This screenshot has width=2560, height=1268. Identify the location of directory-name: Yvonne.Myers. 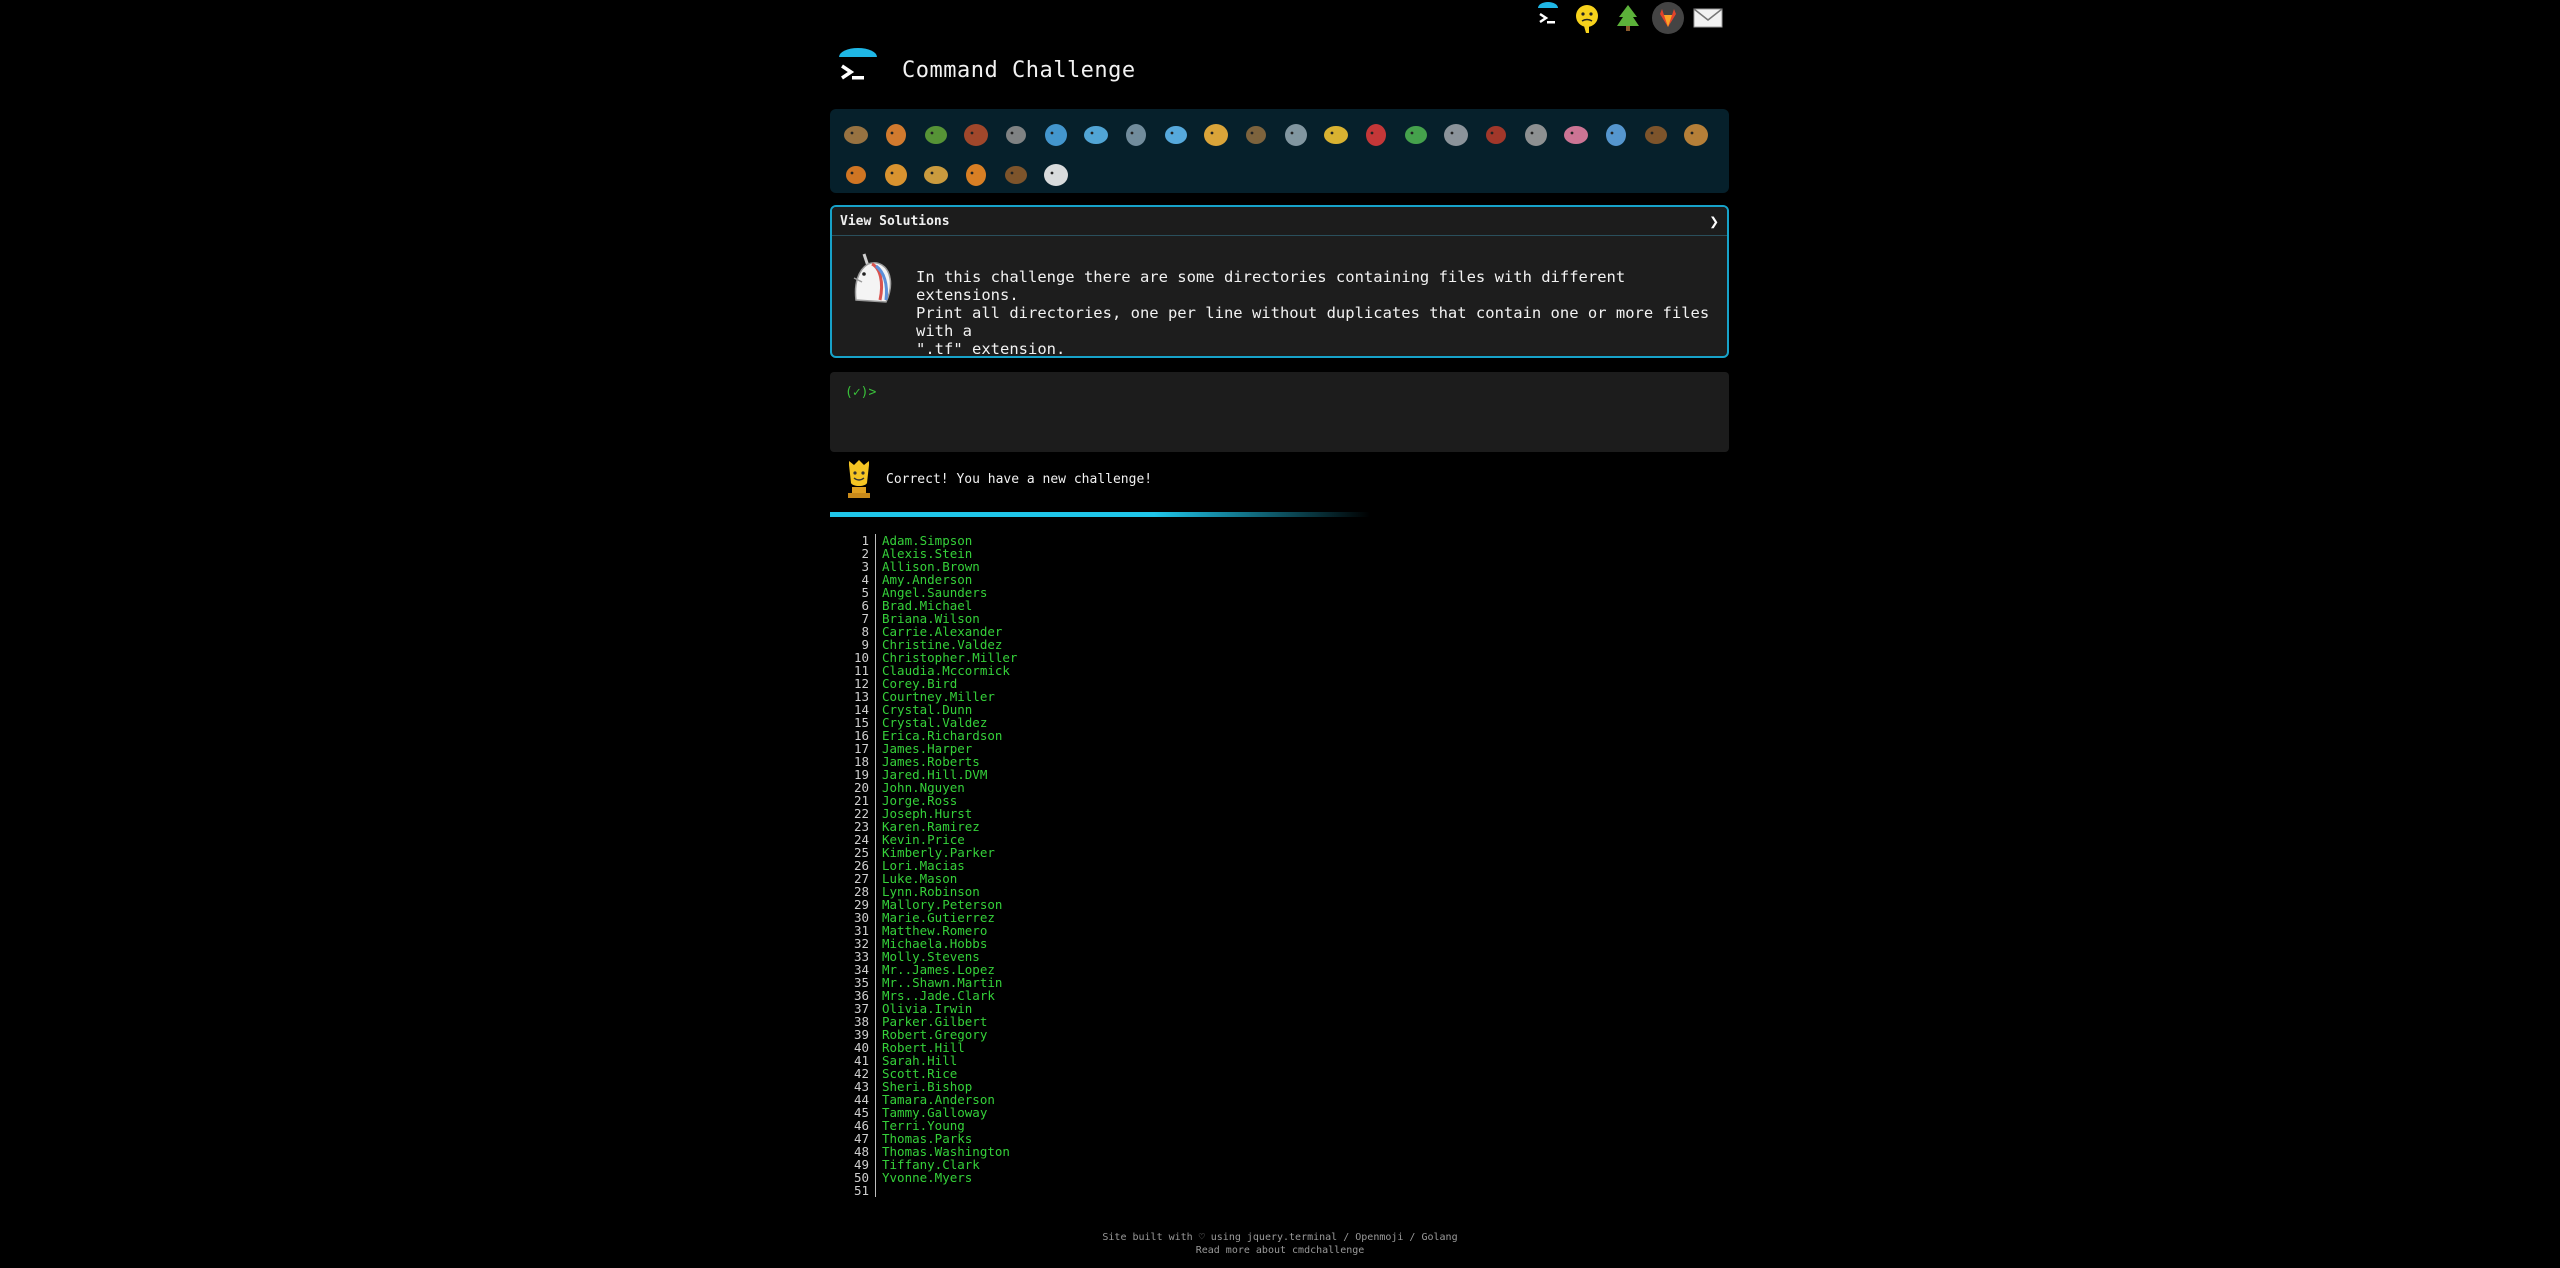
(927, 1177).